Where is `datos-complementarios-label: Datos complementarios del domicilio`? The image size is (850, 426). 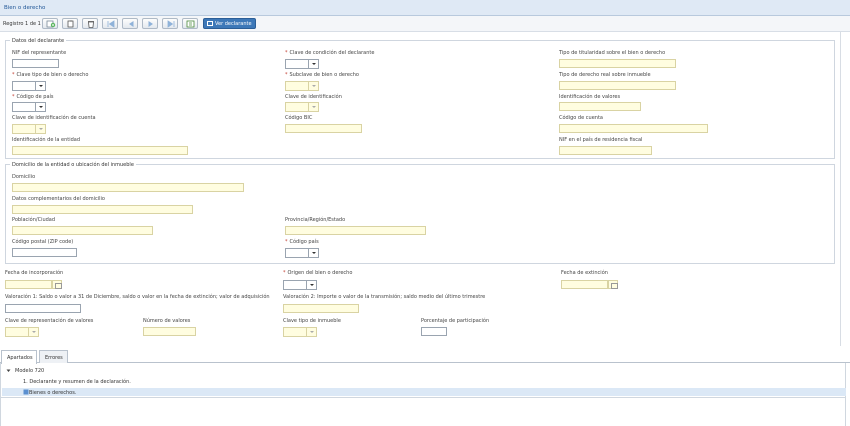
datos-complementarios-label: Datos complementarios del domicilio is located at coordinates (58, 199).